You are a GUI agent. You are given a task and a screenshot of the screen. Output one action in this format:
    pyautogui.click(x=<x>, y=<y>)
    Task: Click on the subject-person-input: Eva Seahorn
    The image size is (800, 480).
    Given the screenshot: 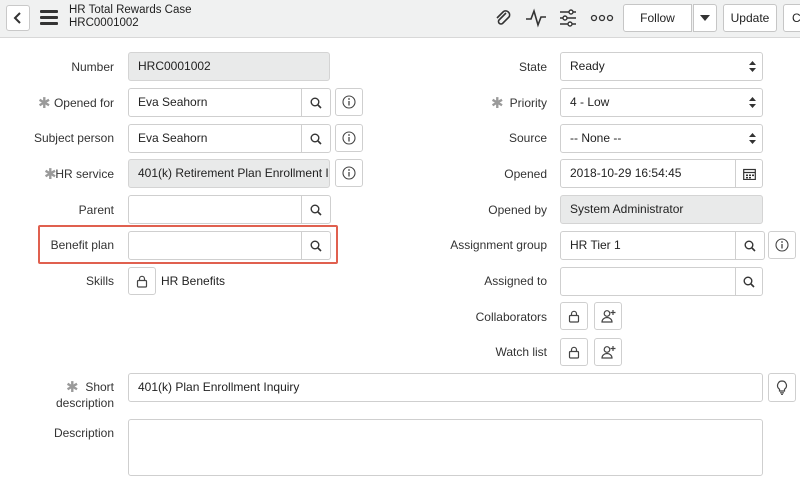 What is the action you would take?
    pyautogui.click(x=215, y=138)
    